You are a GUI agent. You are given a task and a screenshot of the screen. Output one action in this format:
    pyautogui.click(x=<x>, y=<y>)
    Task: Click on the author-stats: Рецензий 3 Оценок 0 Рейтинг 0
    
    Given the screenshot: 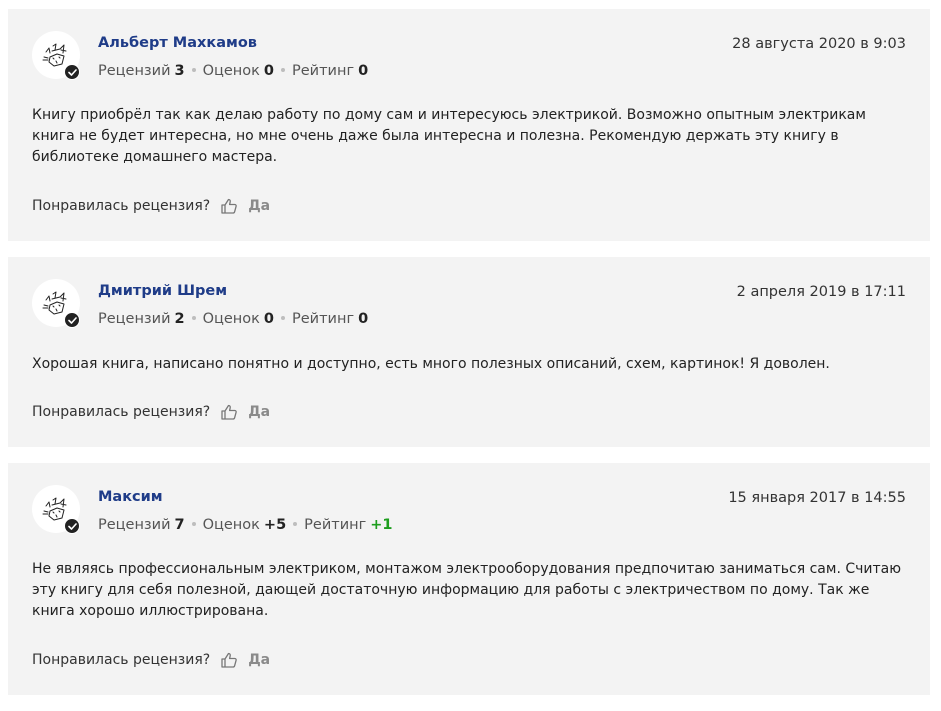 What is the action you would take?
    pyautogui.click(x=233, y=71)
    